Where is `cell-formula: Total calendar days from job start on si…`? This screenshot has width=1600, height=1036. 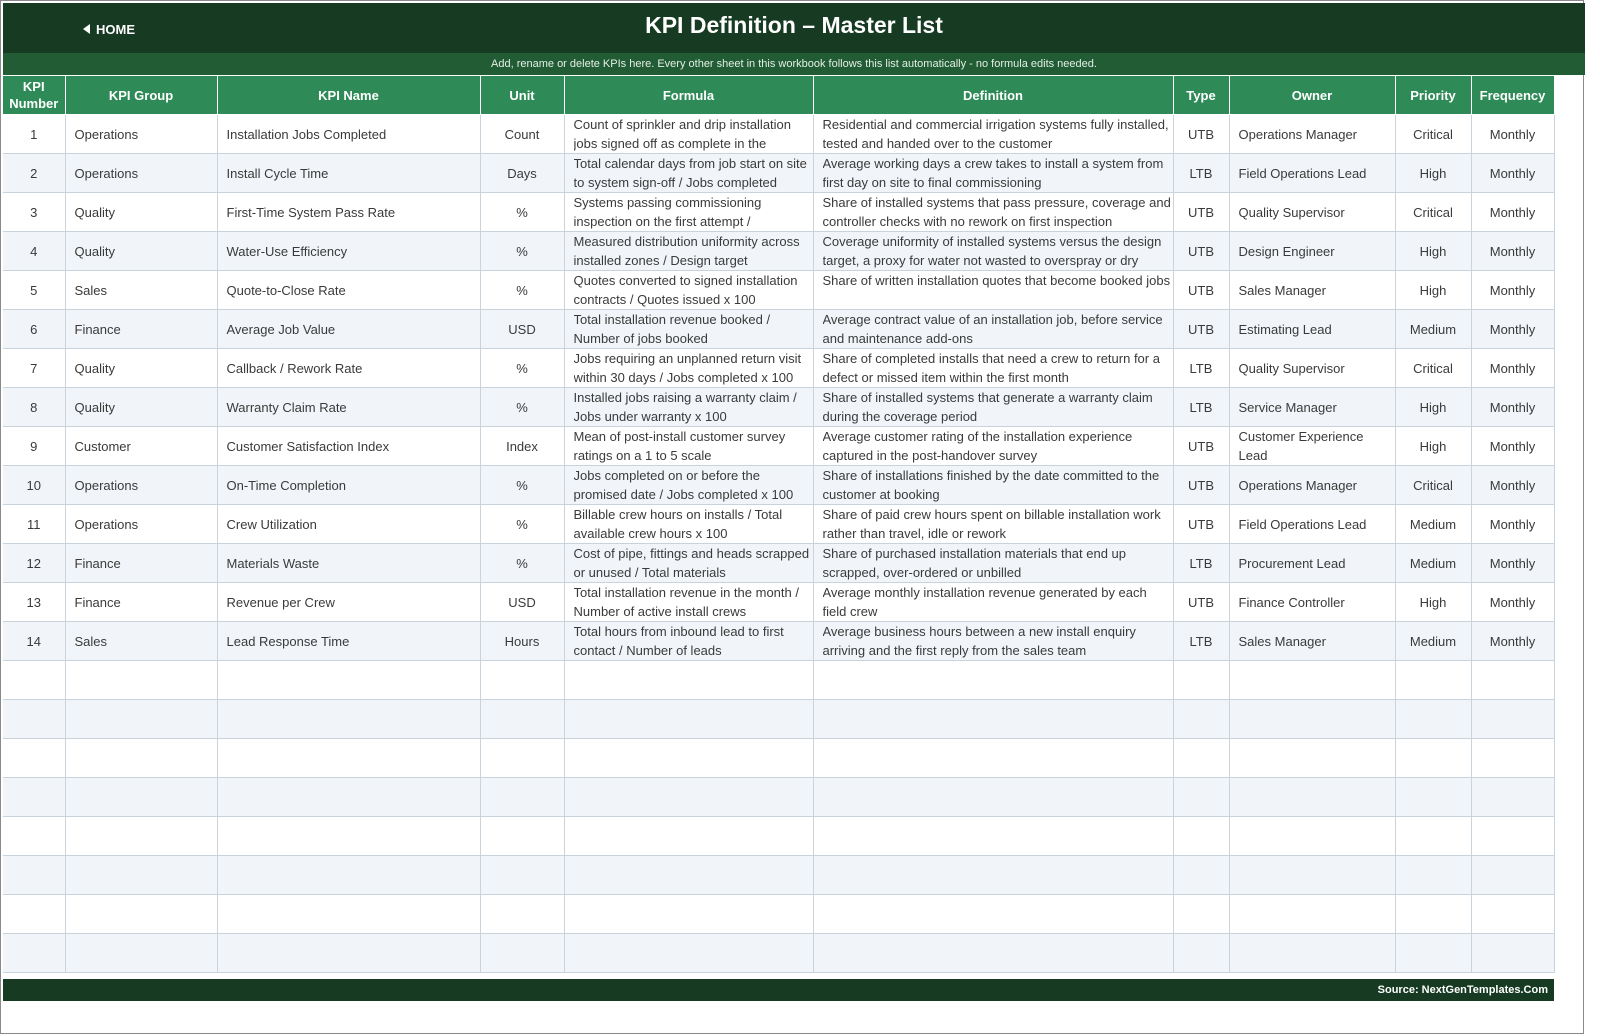
cell-formula: Total calendar days from job start on si… is located at coordinates (689, 173).